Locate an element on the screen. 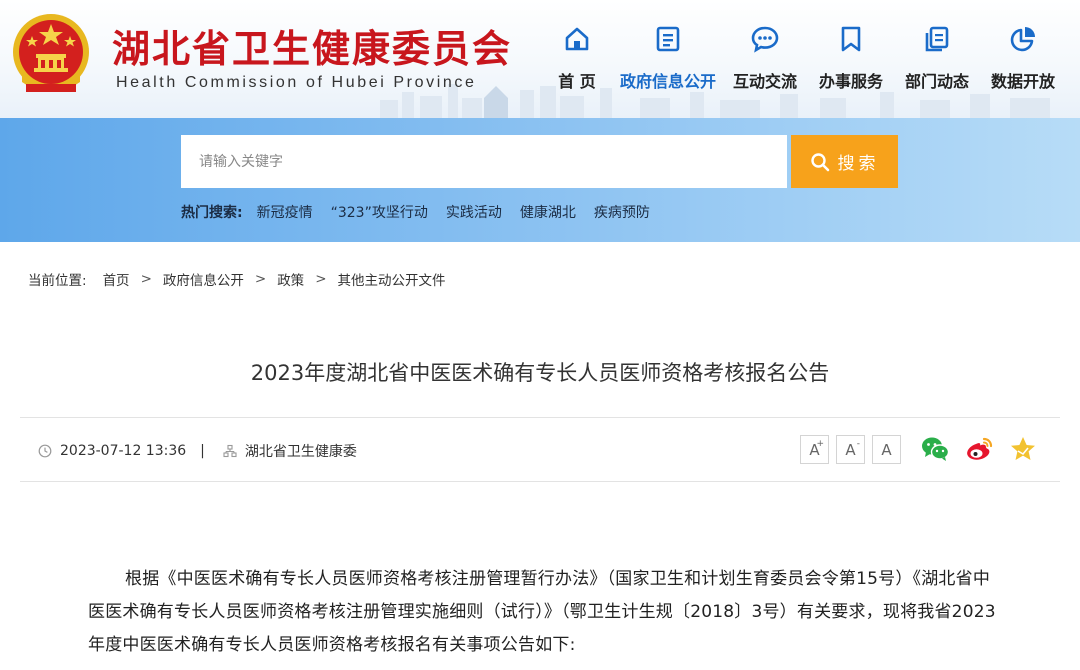 The width and height of the screenshot is (1080, 670). hot-search-link: 疾病预防 is located at coordinates (622, 212).